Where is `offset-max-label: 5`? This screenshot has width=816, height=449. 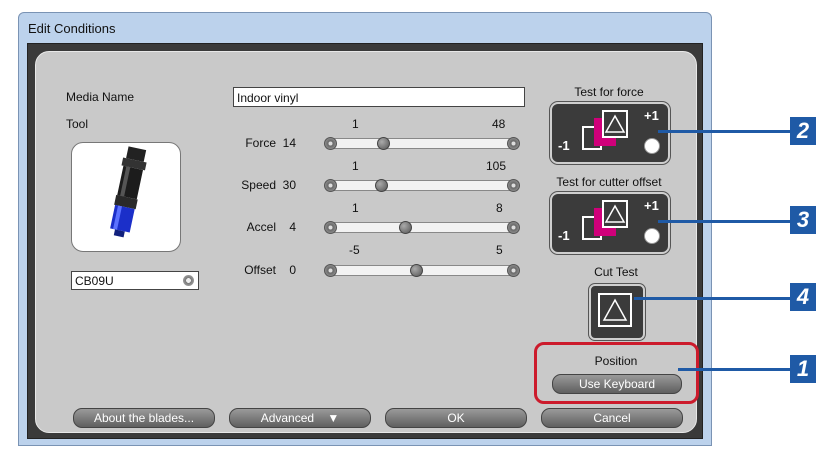 offset-max-label: 5 is located at coordinates (499, 250).